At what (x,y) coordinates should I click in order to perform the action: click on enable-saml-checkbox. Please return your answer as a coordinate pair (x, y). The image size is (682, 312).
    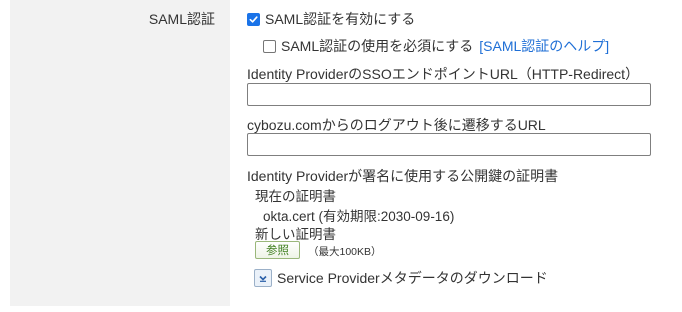
    Looking at the image, I should click on (253, 19).